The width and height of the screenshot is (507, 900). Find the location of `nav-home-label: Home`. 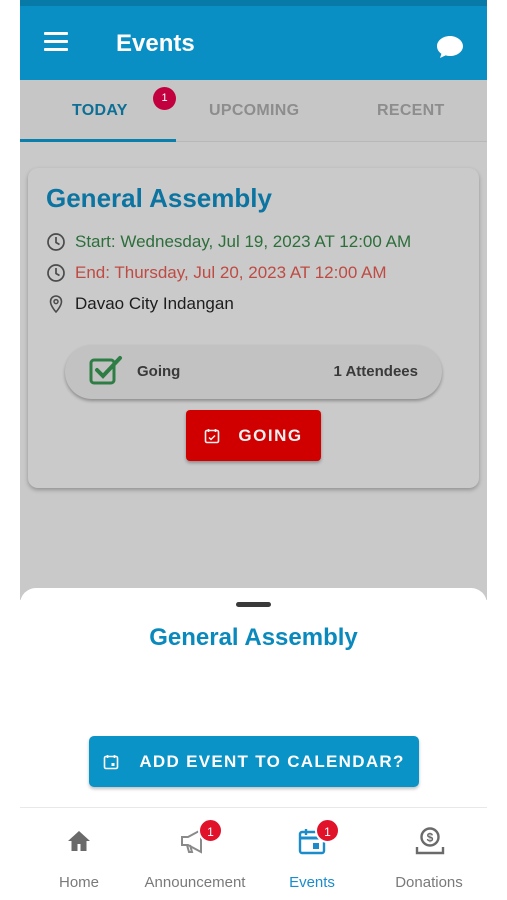

nav-home-label: Home is located at coordinates (78, 882).